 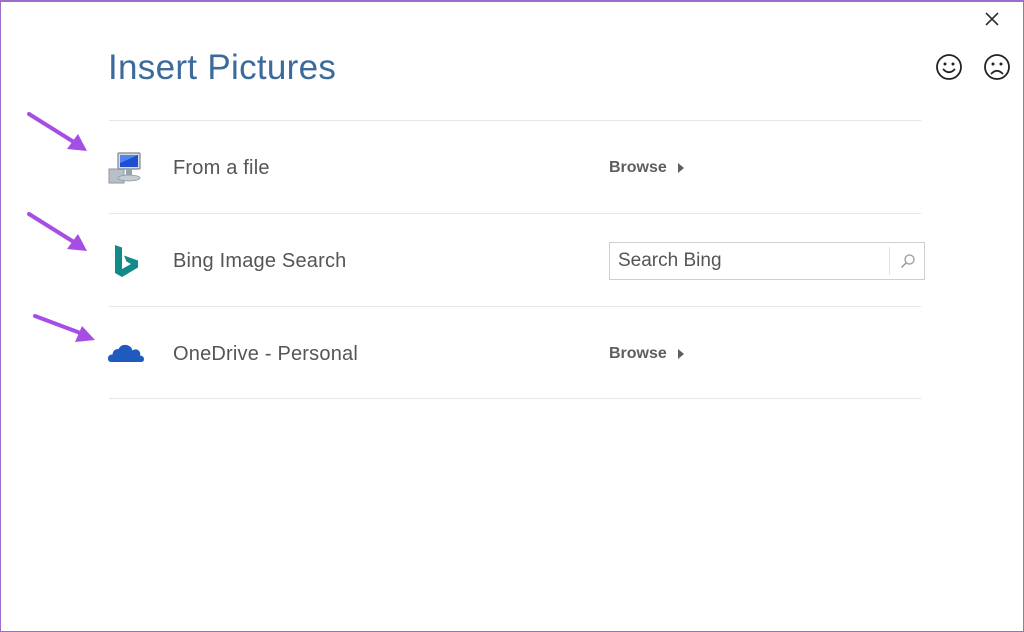 I want to click on from-file-browse-button: Browse, so click(x=647, y=168).